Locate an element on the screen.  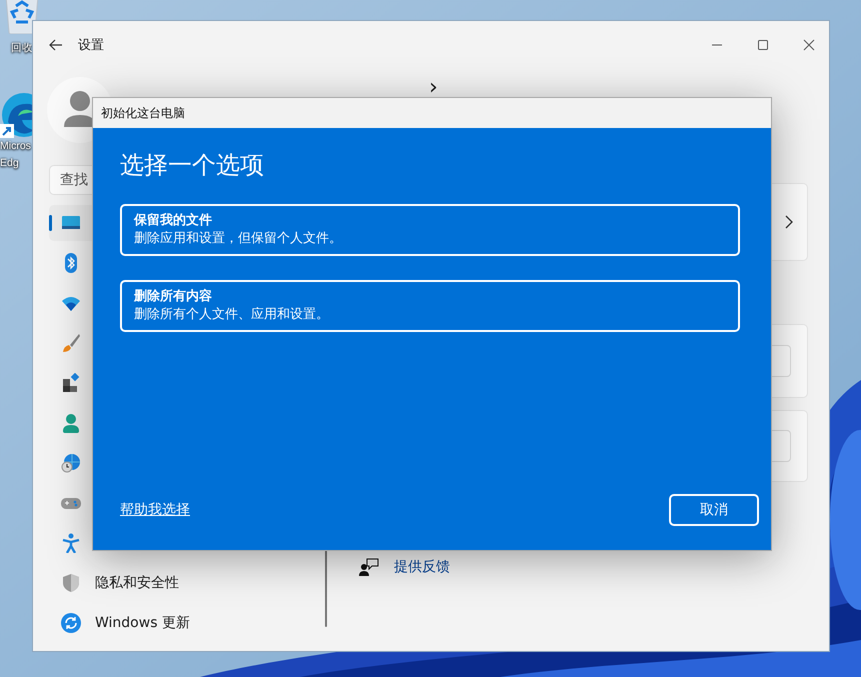
dialog-heading: 选择一个选项 is located at coordinates (192, 165).